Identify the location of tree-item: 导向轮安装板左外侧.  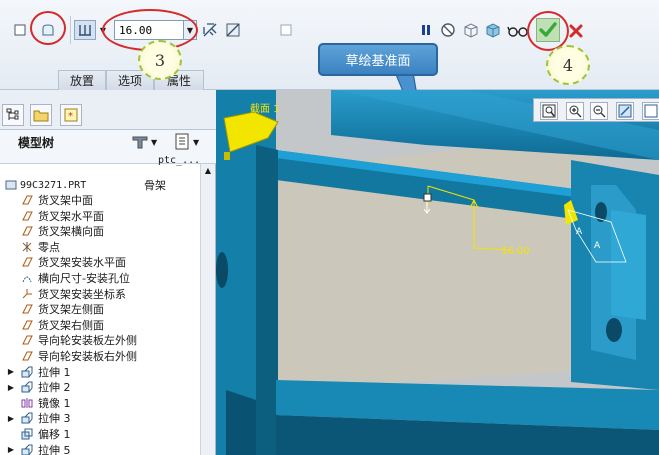
(100, 340).